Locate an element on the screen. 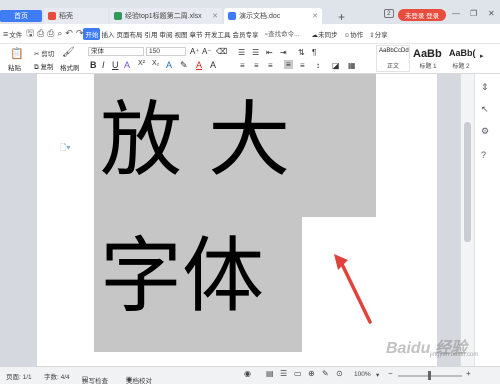 The width and height of the screenshot is (500, 384). font-name-select: 宋体 is located at coordinates (116, 51).